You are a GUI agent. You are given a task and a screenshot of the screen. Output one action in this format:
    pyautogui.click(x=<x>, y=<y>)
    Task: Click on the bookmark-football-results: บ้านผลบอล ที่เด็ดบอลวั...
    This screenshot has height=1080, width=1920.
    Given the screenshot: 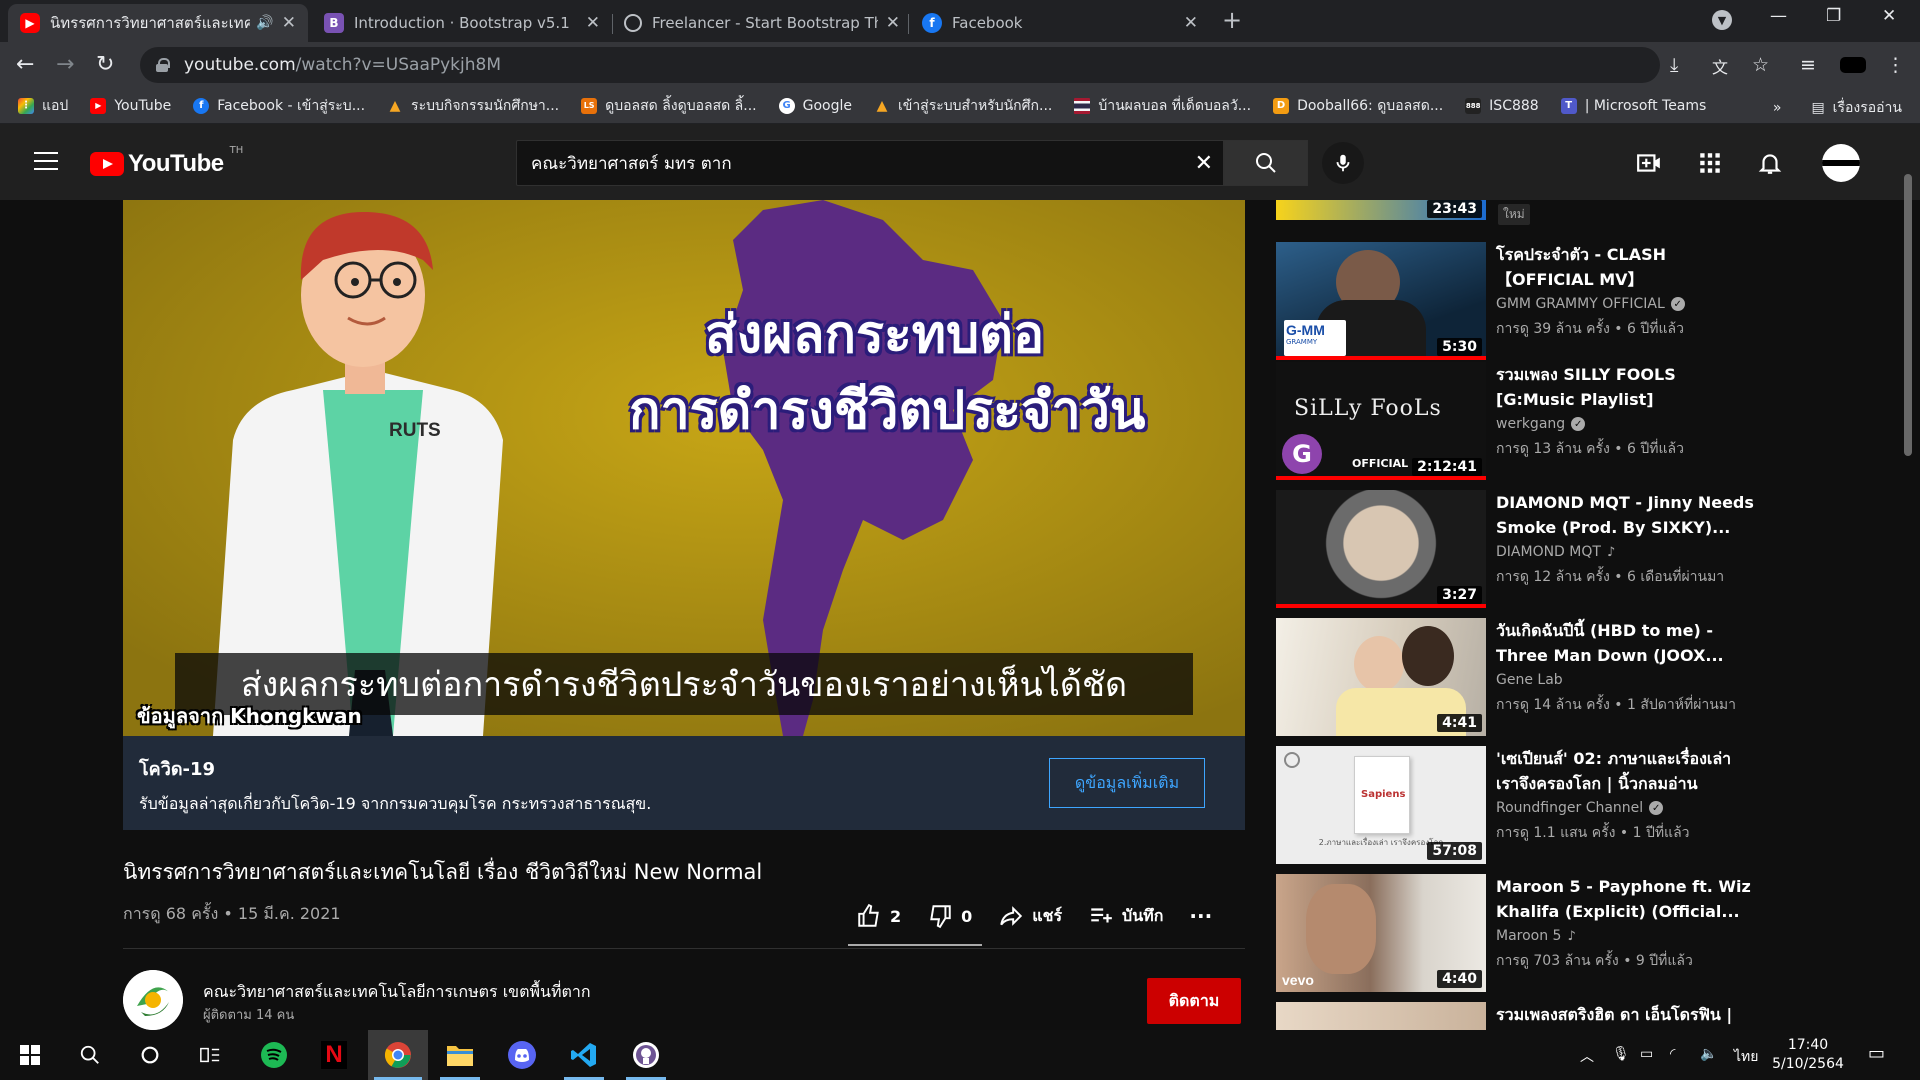 What is the action you would take?
    pyautogui.click(x=1162, y=106)
    